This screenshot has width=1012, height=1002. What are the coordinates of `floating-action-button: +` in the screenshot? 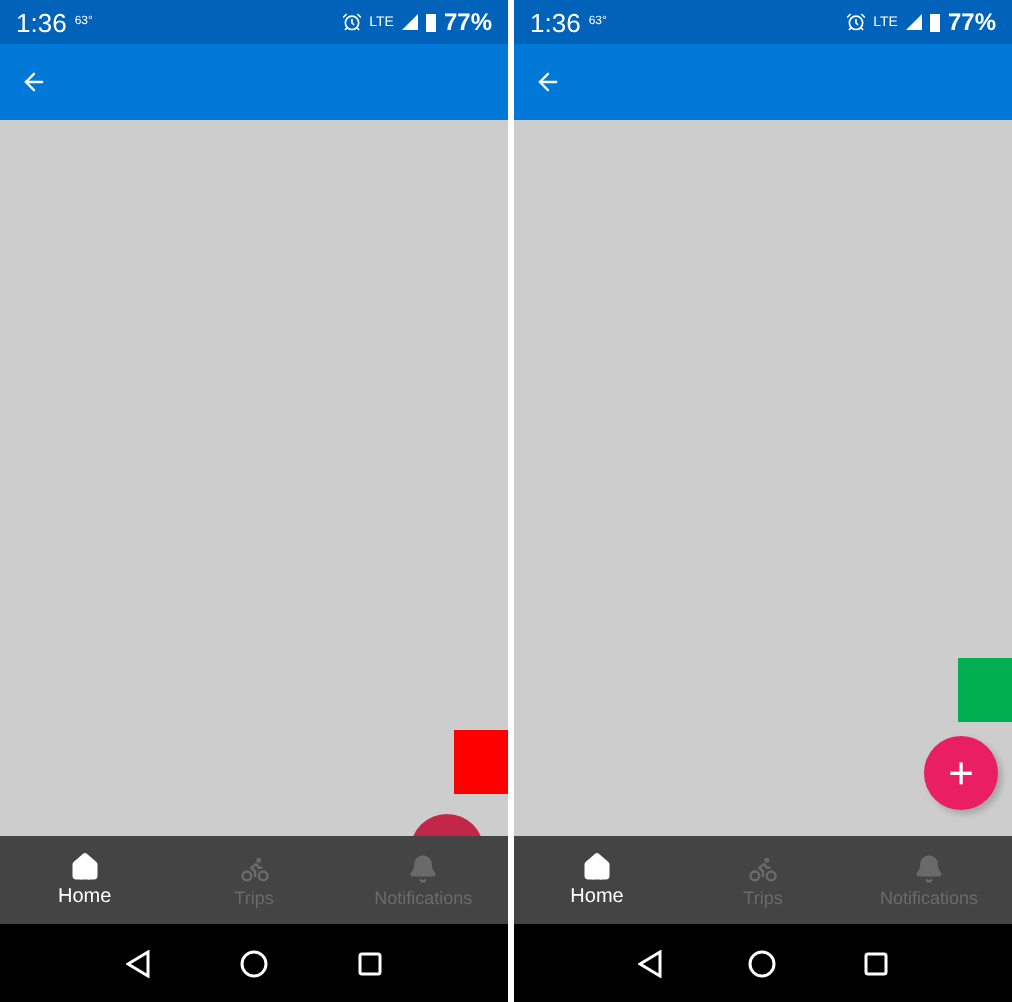 It's located at (961, 773).